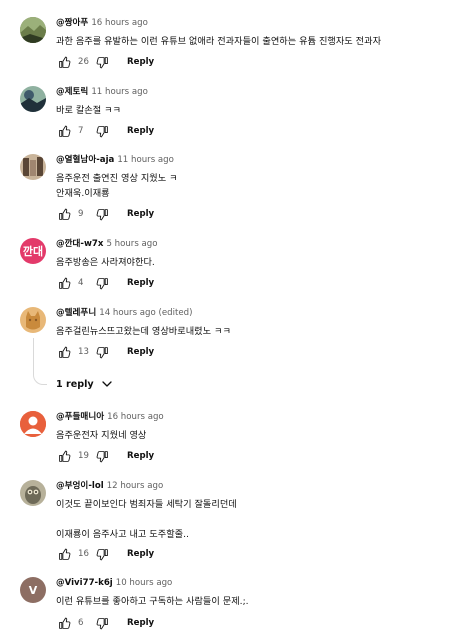  I want to click on comment-author: @제토릭, so click(72, 92).